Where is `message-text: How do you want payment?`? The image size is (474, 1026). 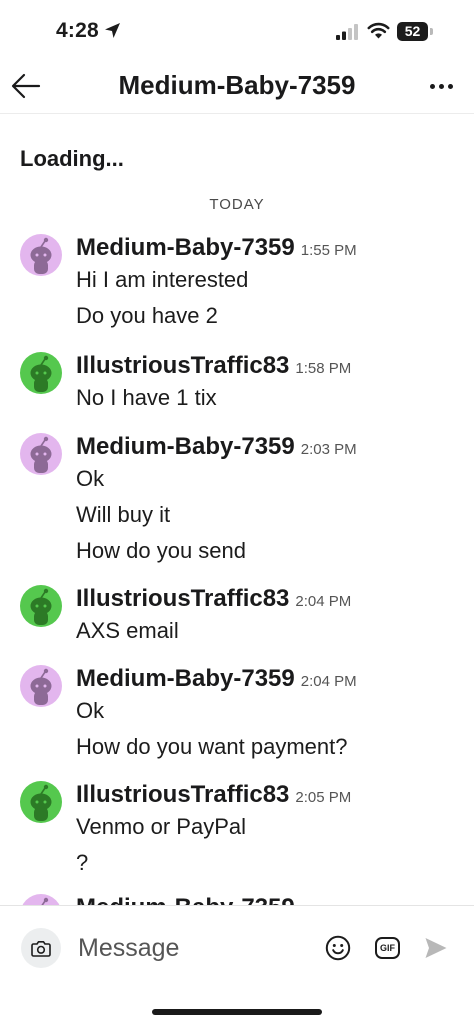
message-text: How do you want payment? is located at coordinates (212, 746).